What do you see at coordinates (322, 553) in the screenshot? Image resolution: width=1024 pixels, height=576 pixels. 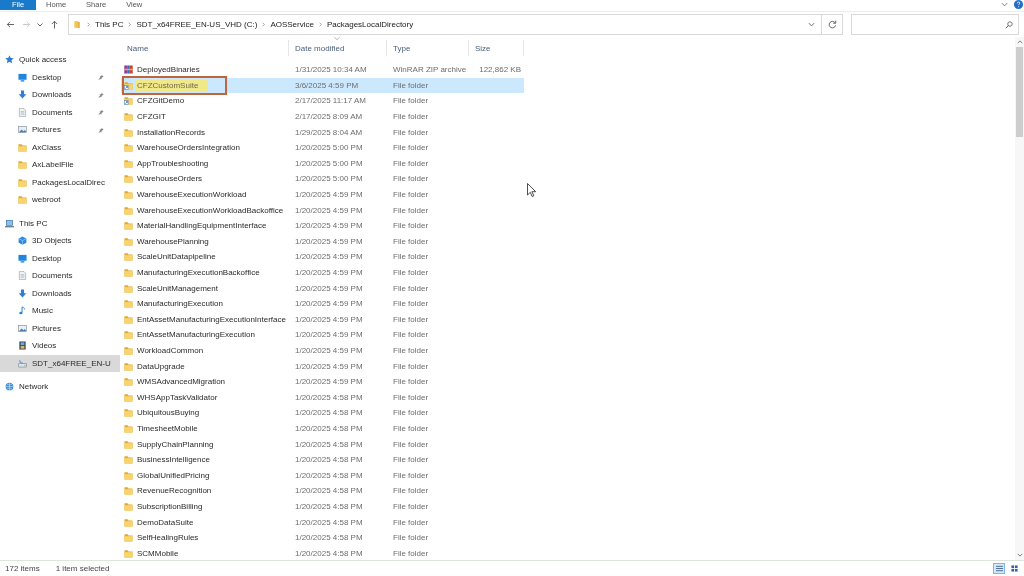 I see `file-row: SCMMobile 1/20/2025 4:58 PM File folder` at bounding box center [322, 553].